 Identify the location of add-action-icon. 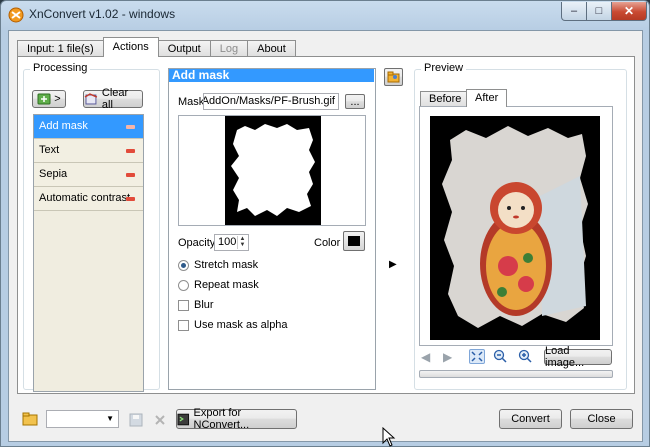
(44, 99).